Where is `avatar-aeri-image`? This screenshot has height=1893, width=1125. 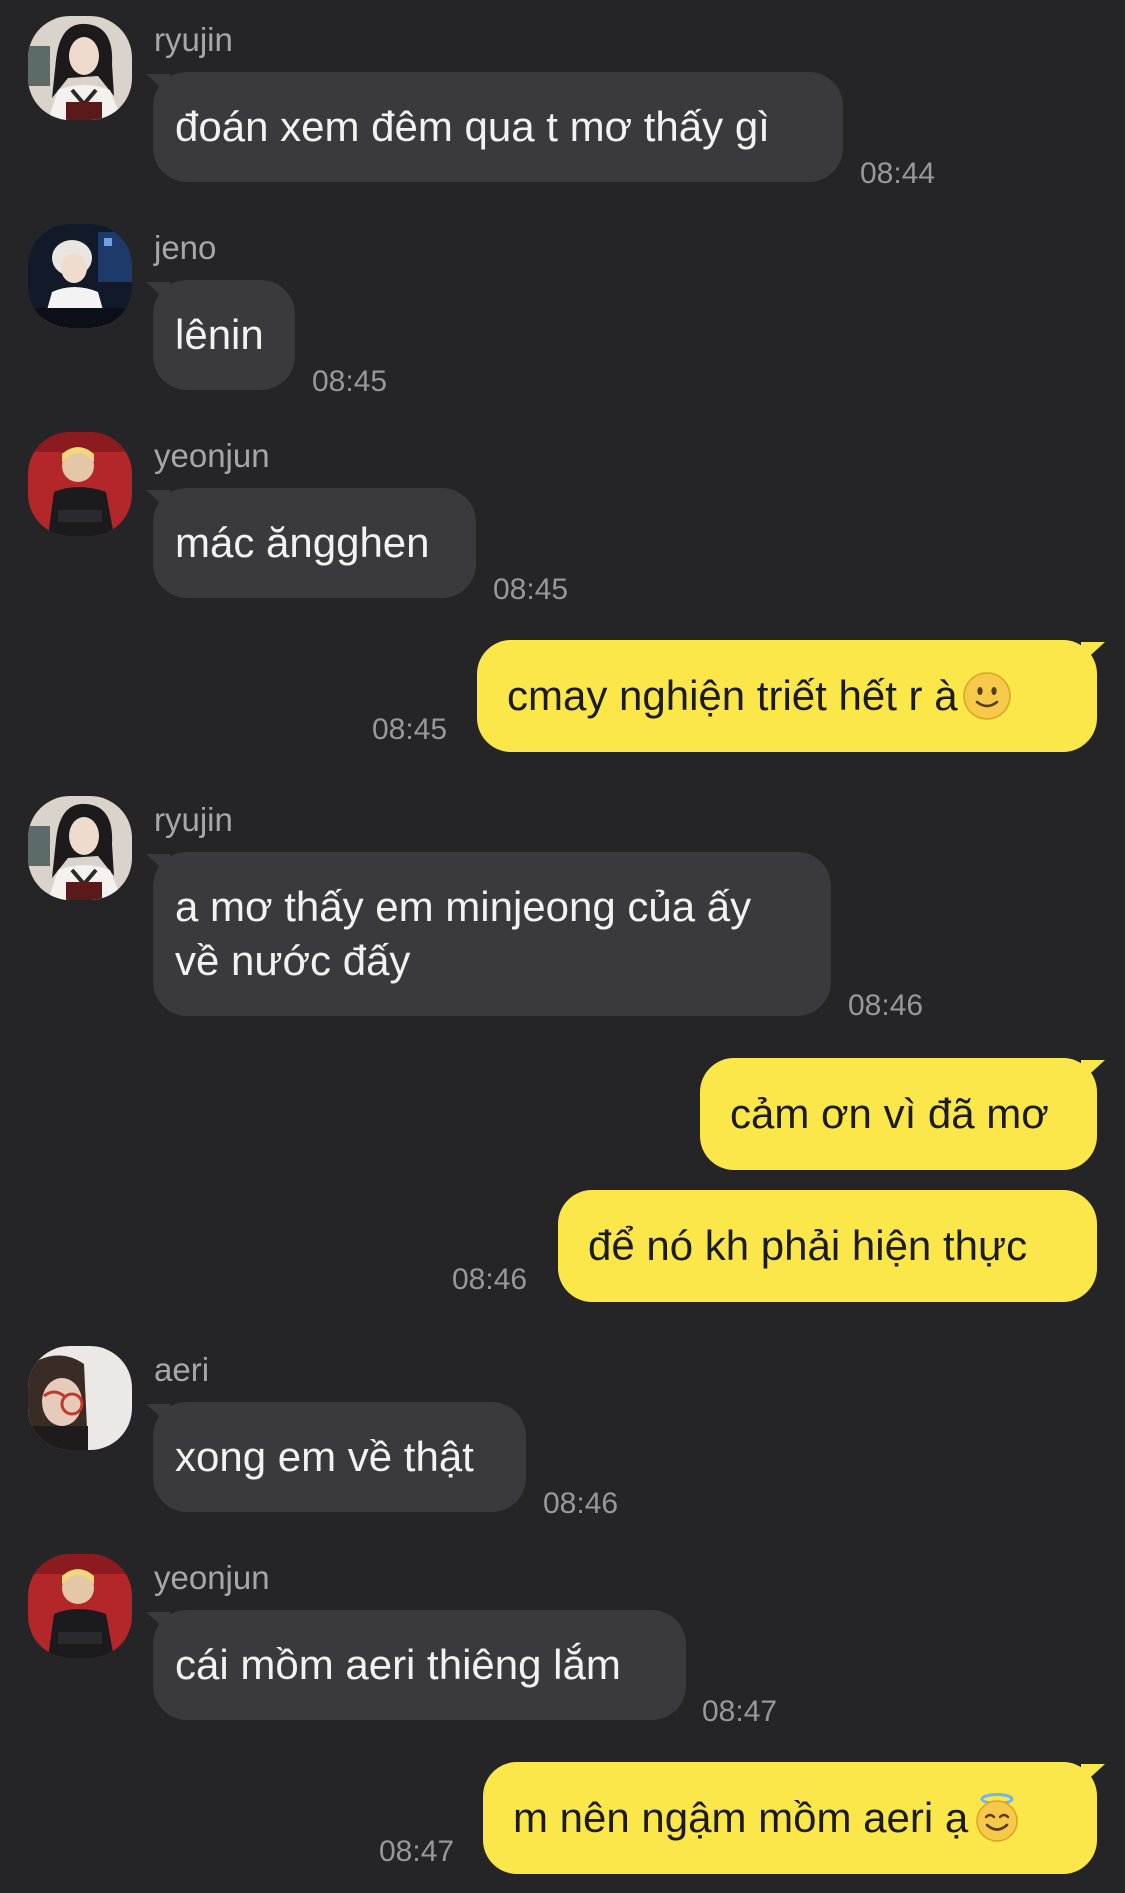
avatar-aeri-image is located at coordinates (80, 1398).